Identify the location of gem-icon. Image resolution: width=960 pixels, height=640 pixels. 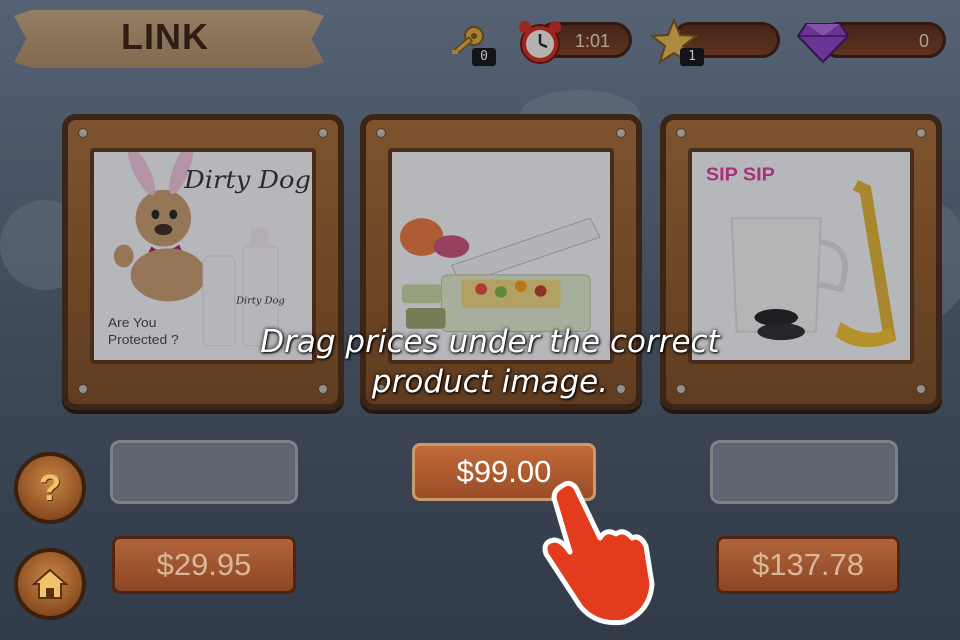
(823, 42).